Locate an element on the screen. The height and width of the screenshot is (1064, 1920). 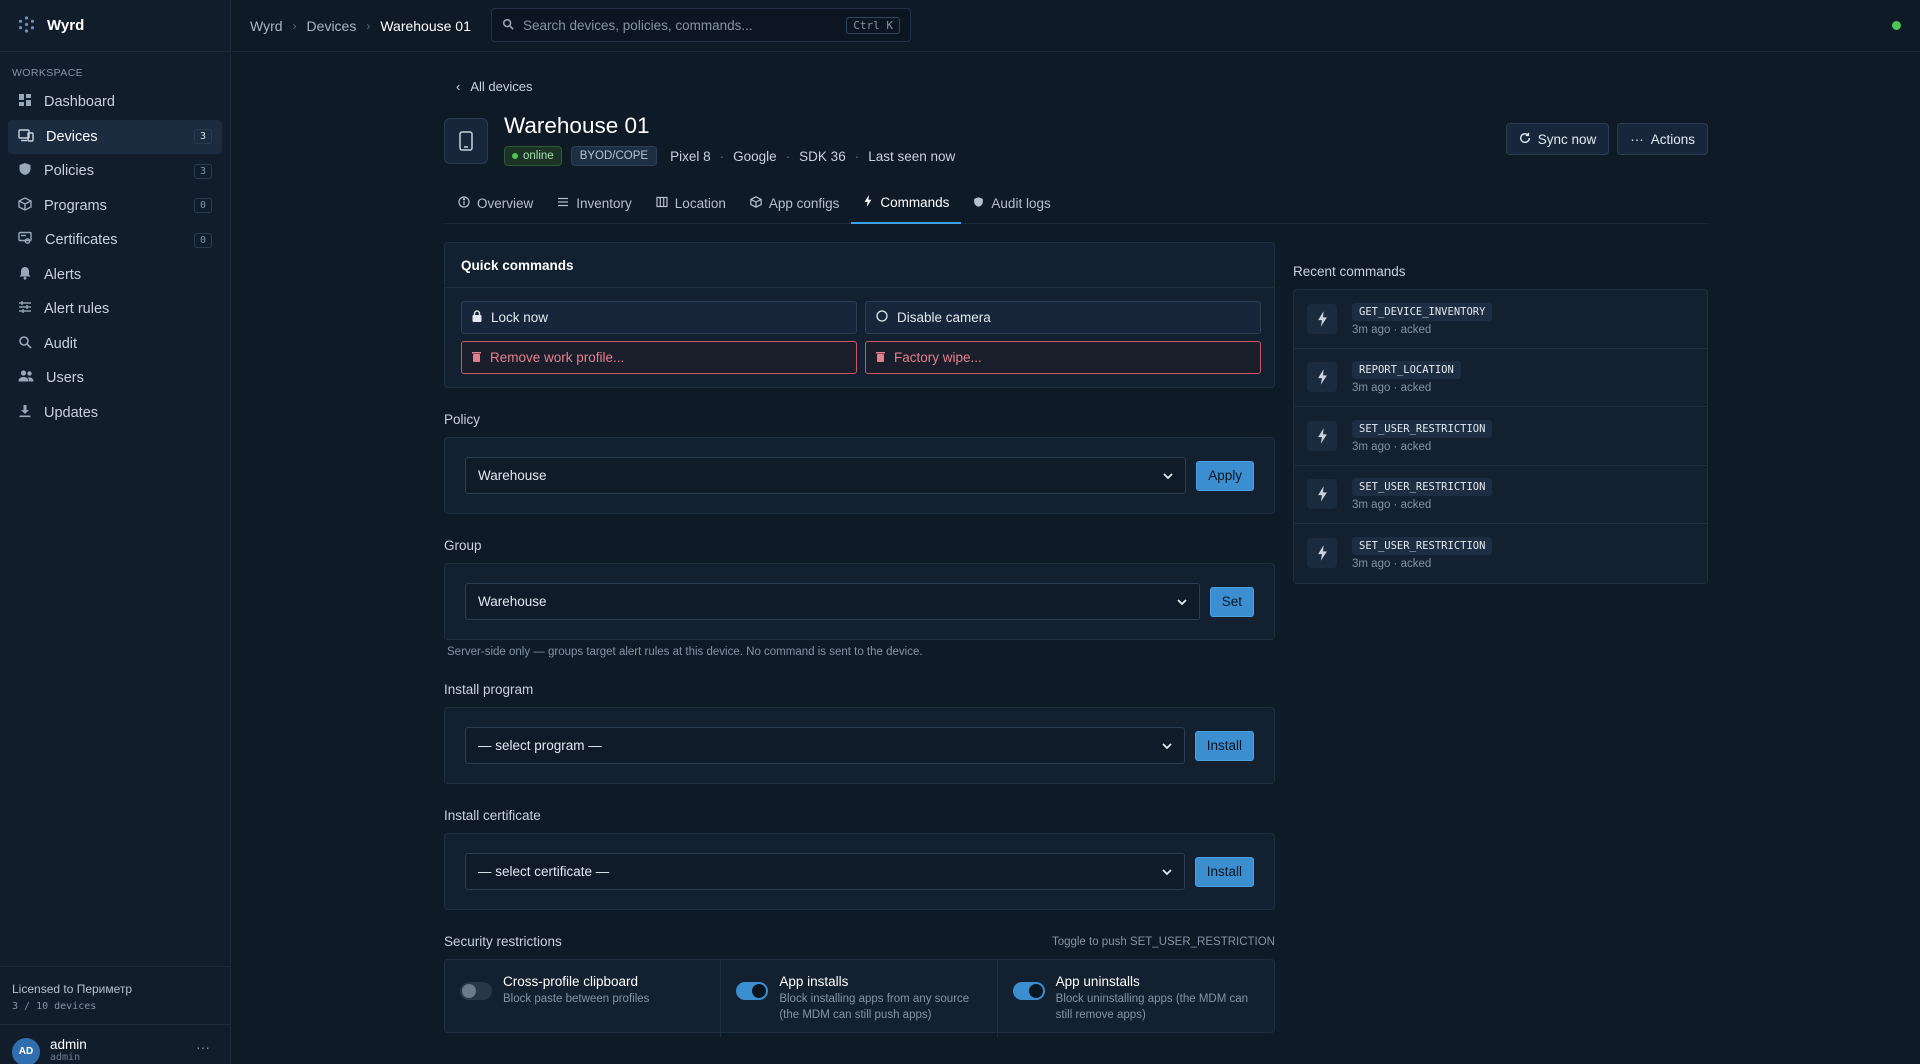
toggle-title: App uninstalls is located at coordinates (1097, 981).